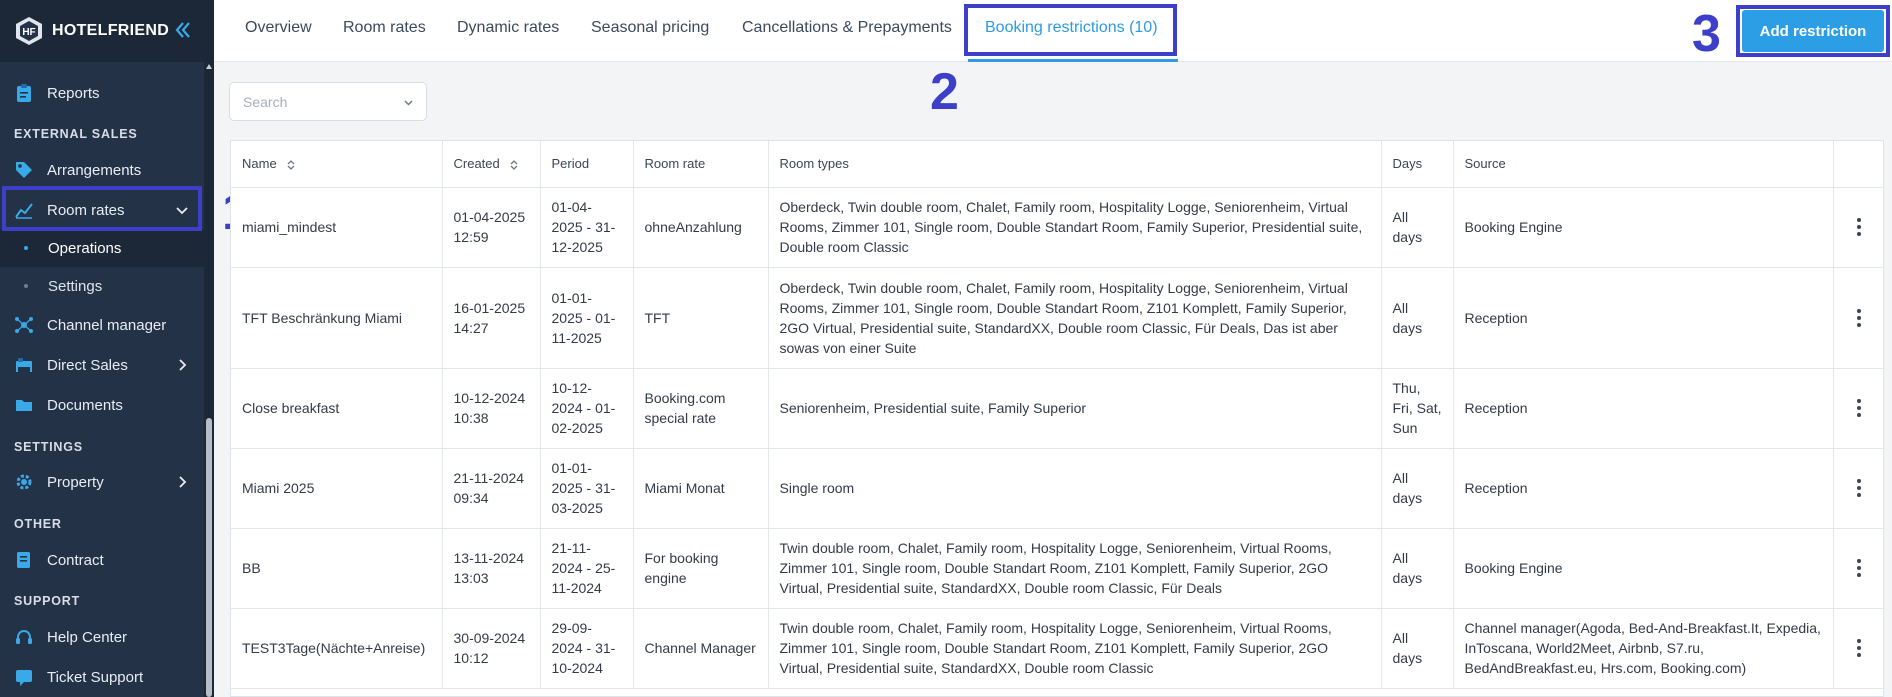  What do you see at coordinates (102, 208) in the screenshot?
I see `annotation-box-room-rates` at bounding box center [102, 208].